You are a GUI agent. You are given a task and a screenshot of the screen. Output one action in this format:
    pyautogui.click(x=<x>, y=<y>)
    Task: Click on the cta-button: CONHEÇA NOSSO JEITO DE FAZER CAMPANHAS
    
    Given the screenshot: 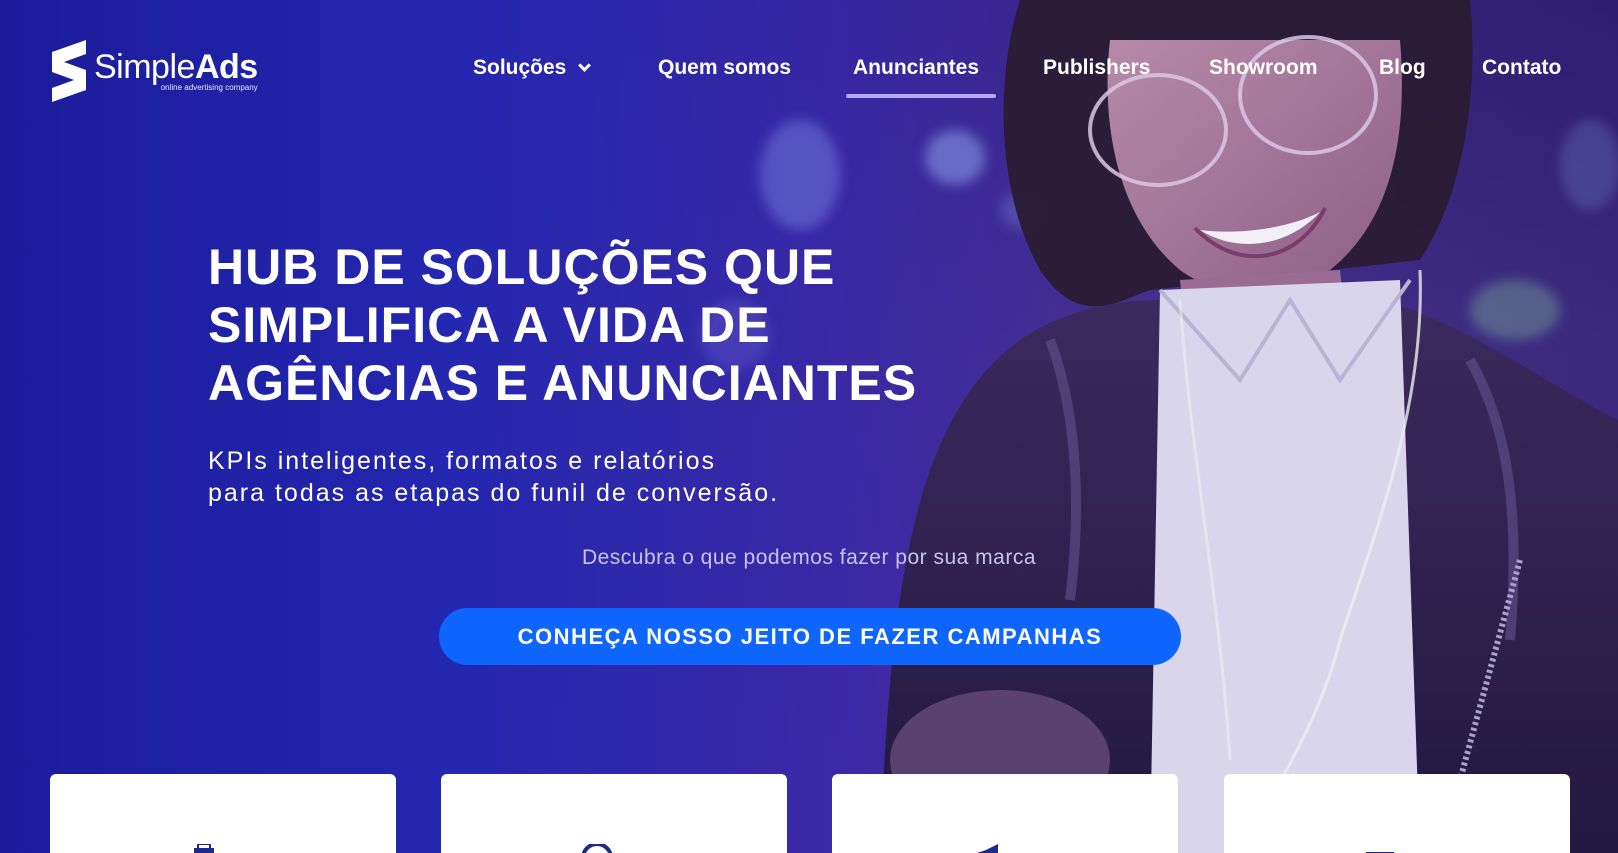 What is the action you would take?
    pyautogui.click(x=810, y=636)
    